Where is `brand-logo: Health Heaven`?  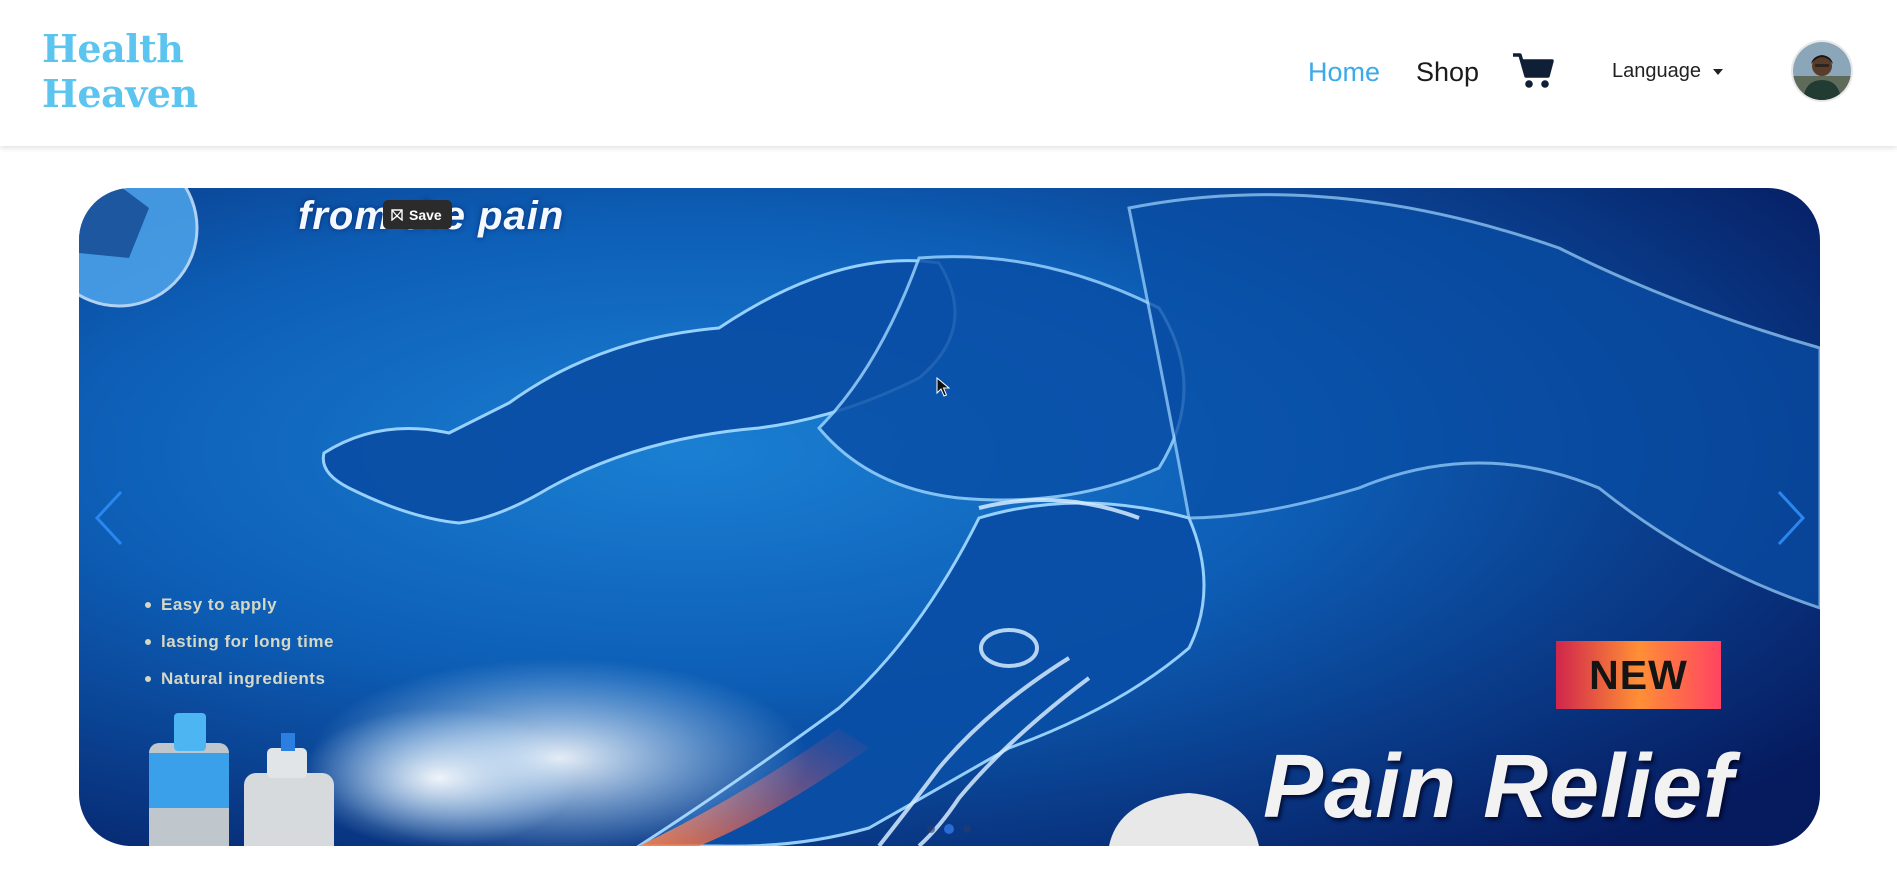 brand-logo: Health Heaven is located at coordinates (120, 71).